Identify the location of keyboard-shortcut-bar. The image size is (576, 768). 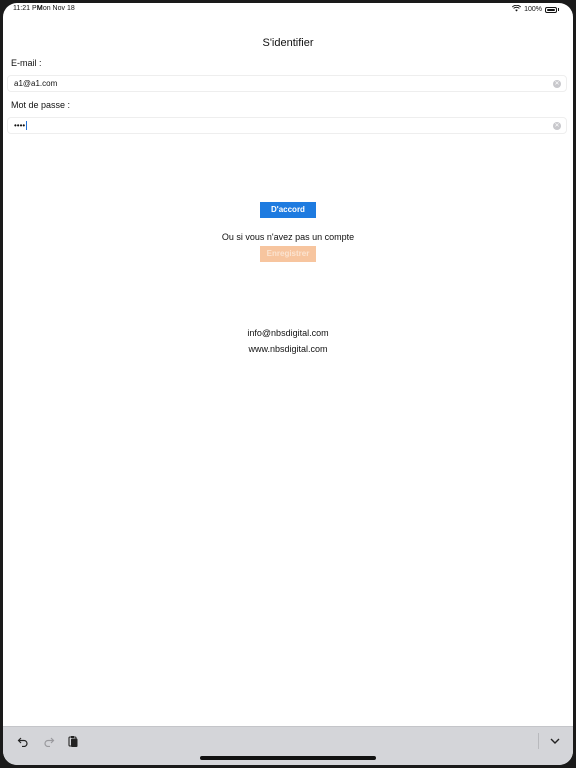
(288, 745).